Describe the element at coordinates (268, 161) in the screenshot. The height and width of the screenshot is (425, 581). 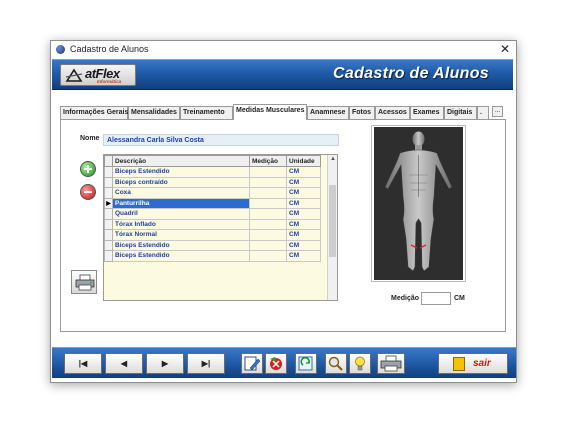
I see `column-header-medicao: Medição` at that location.